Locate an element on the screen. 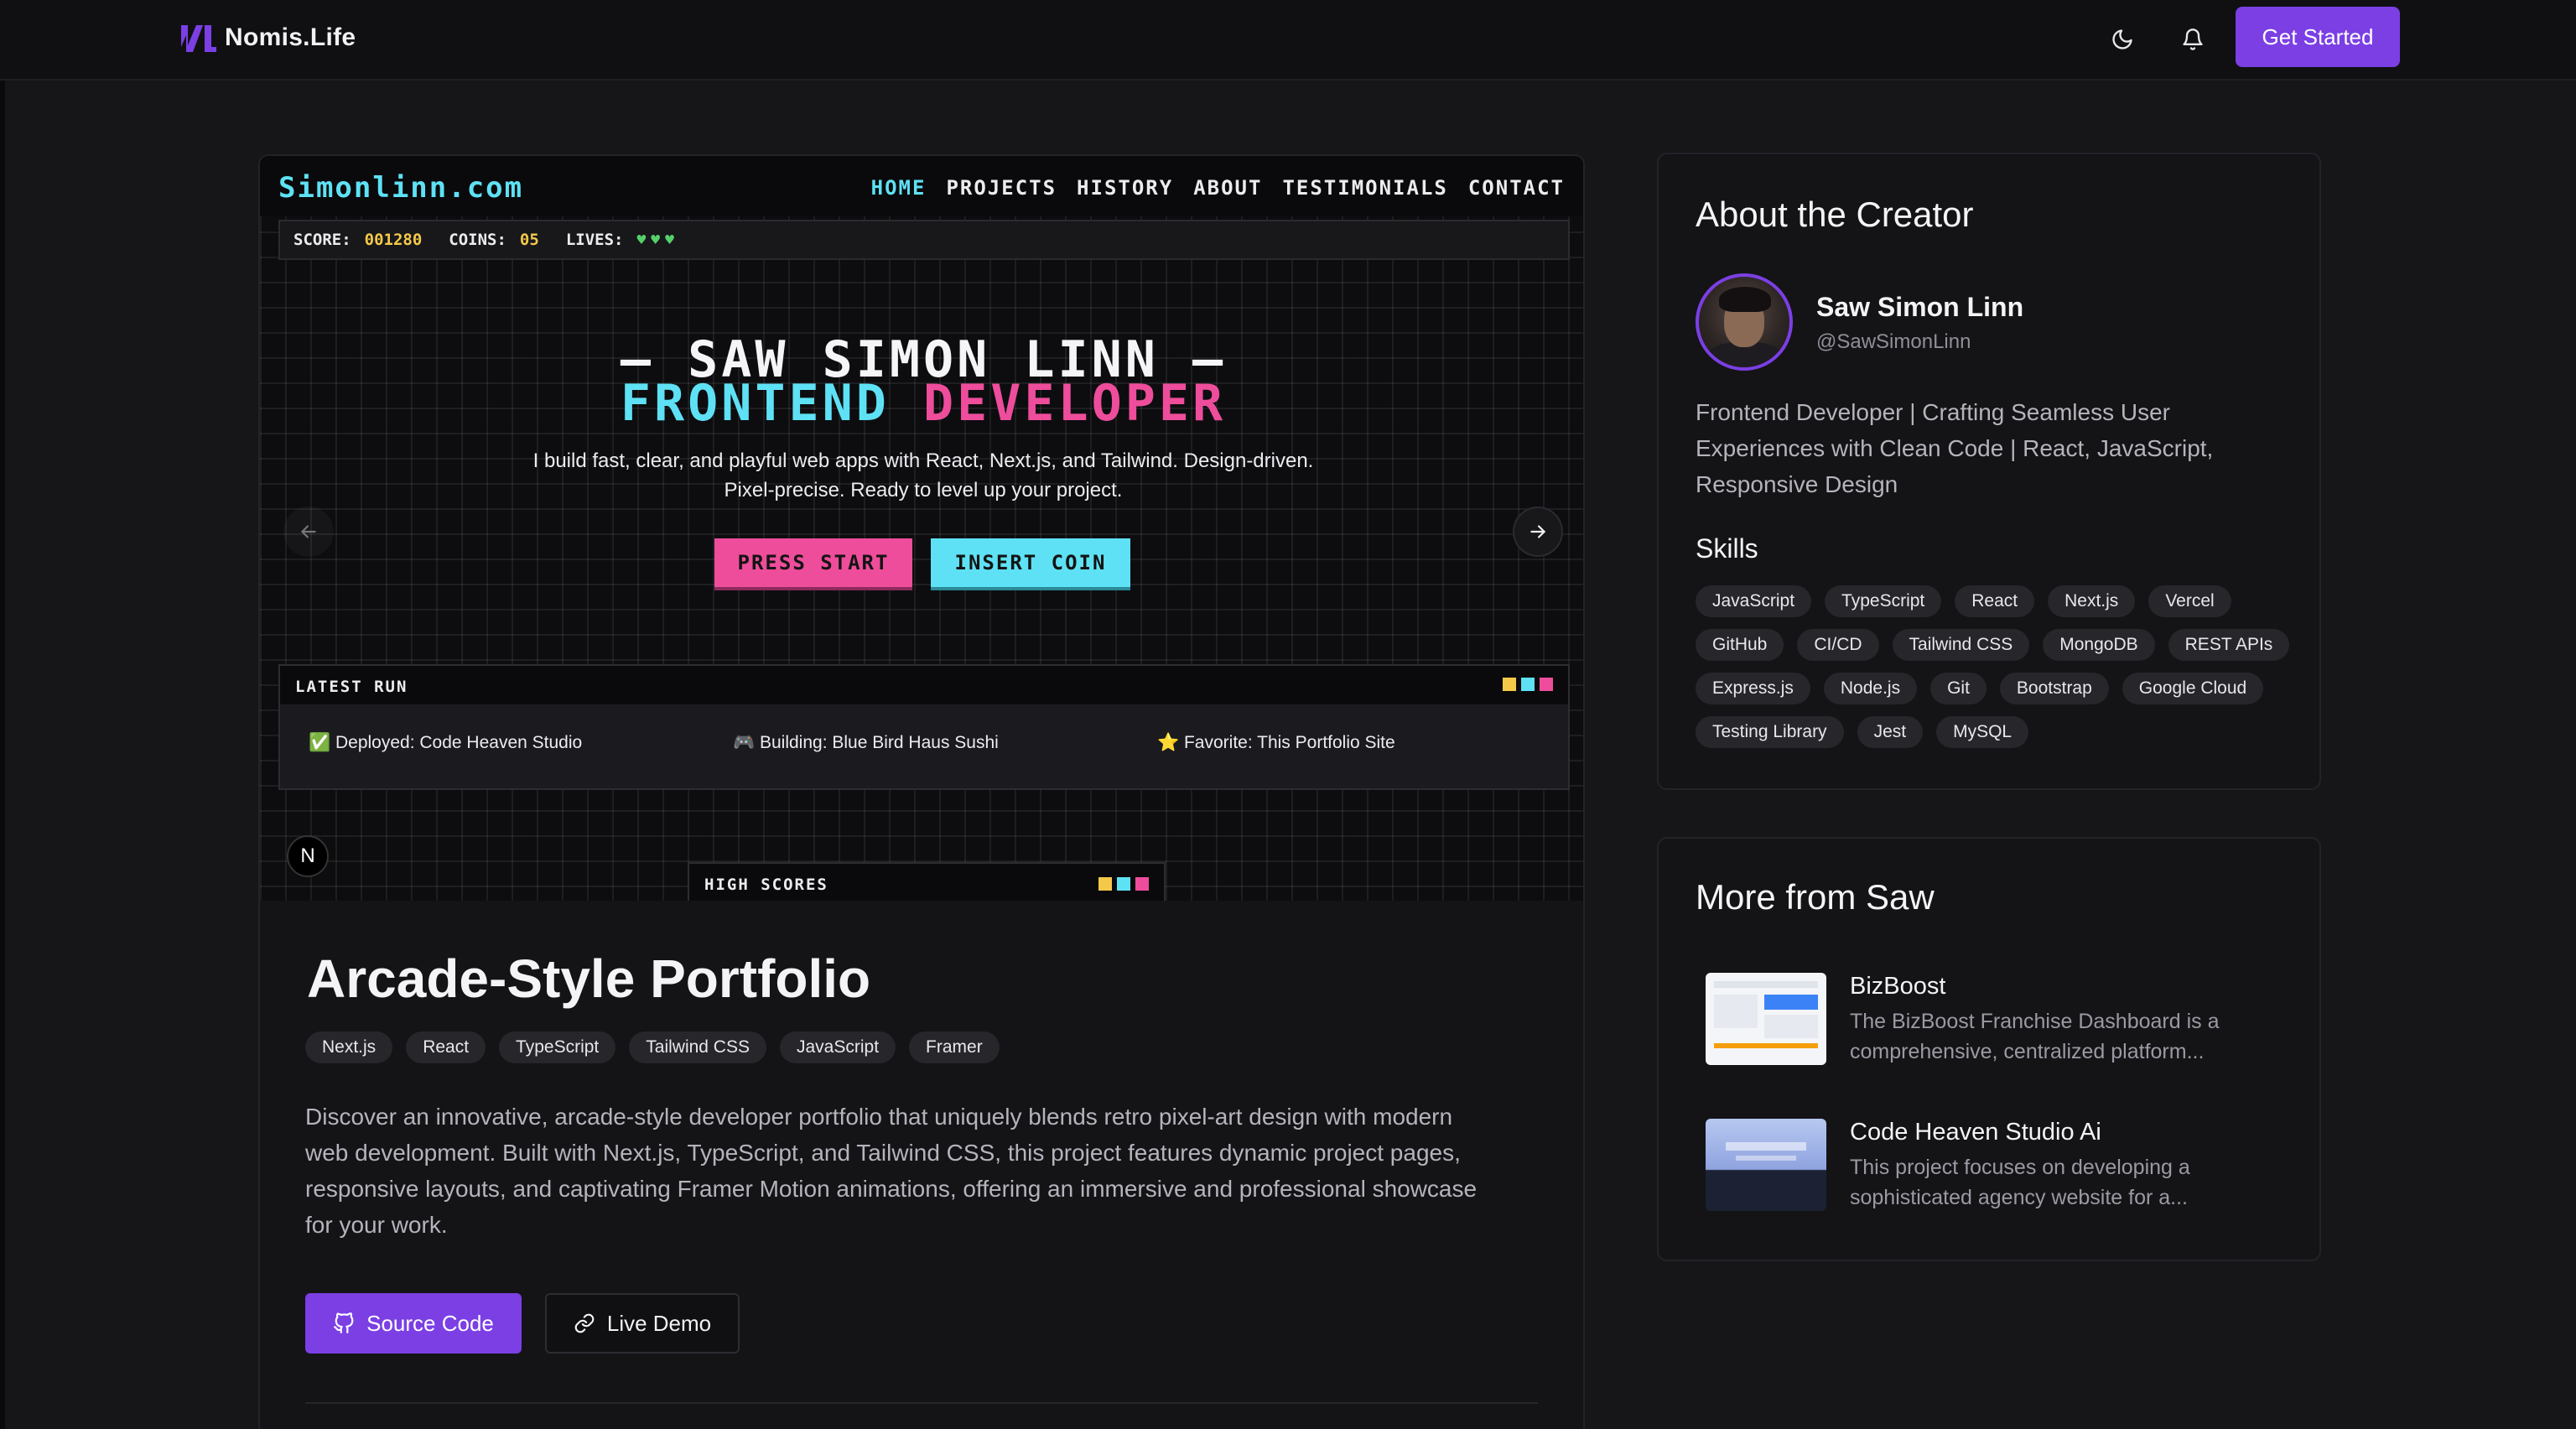 The height and width of the screenshot is (1429, 2576). project-tag: Next.js is located at coordinates (349, 1047).